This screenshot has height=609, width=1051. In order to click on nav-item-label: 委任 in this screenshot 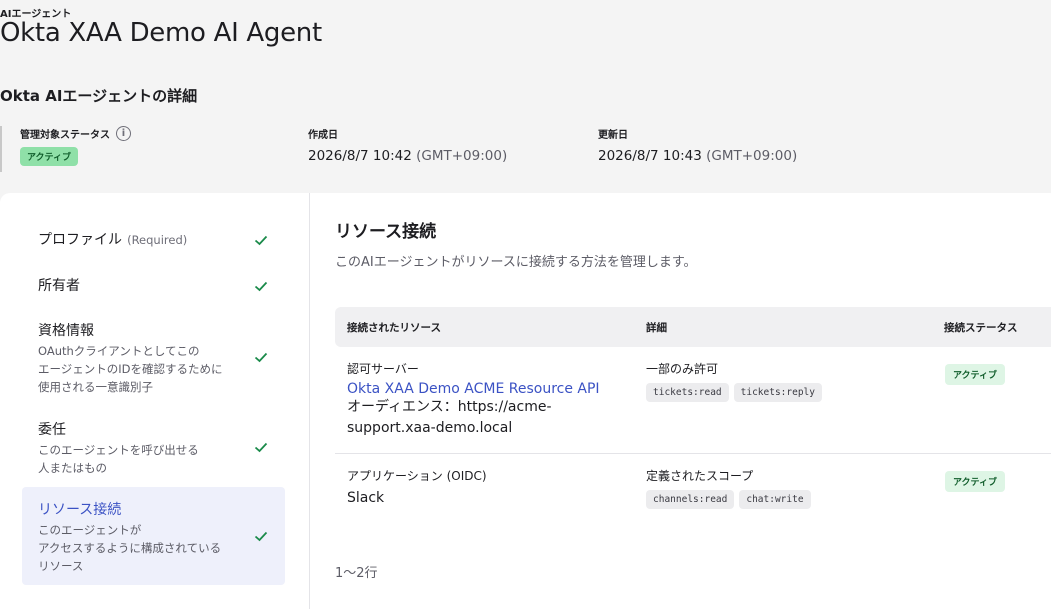, I will do `click(52, 430)`.